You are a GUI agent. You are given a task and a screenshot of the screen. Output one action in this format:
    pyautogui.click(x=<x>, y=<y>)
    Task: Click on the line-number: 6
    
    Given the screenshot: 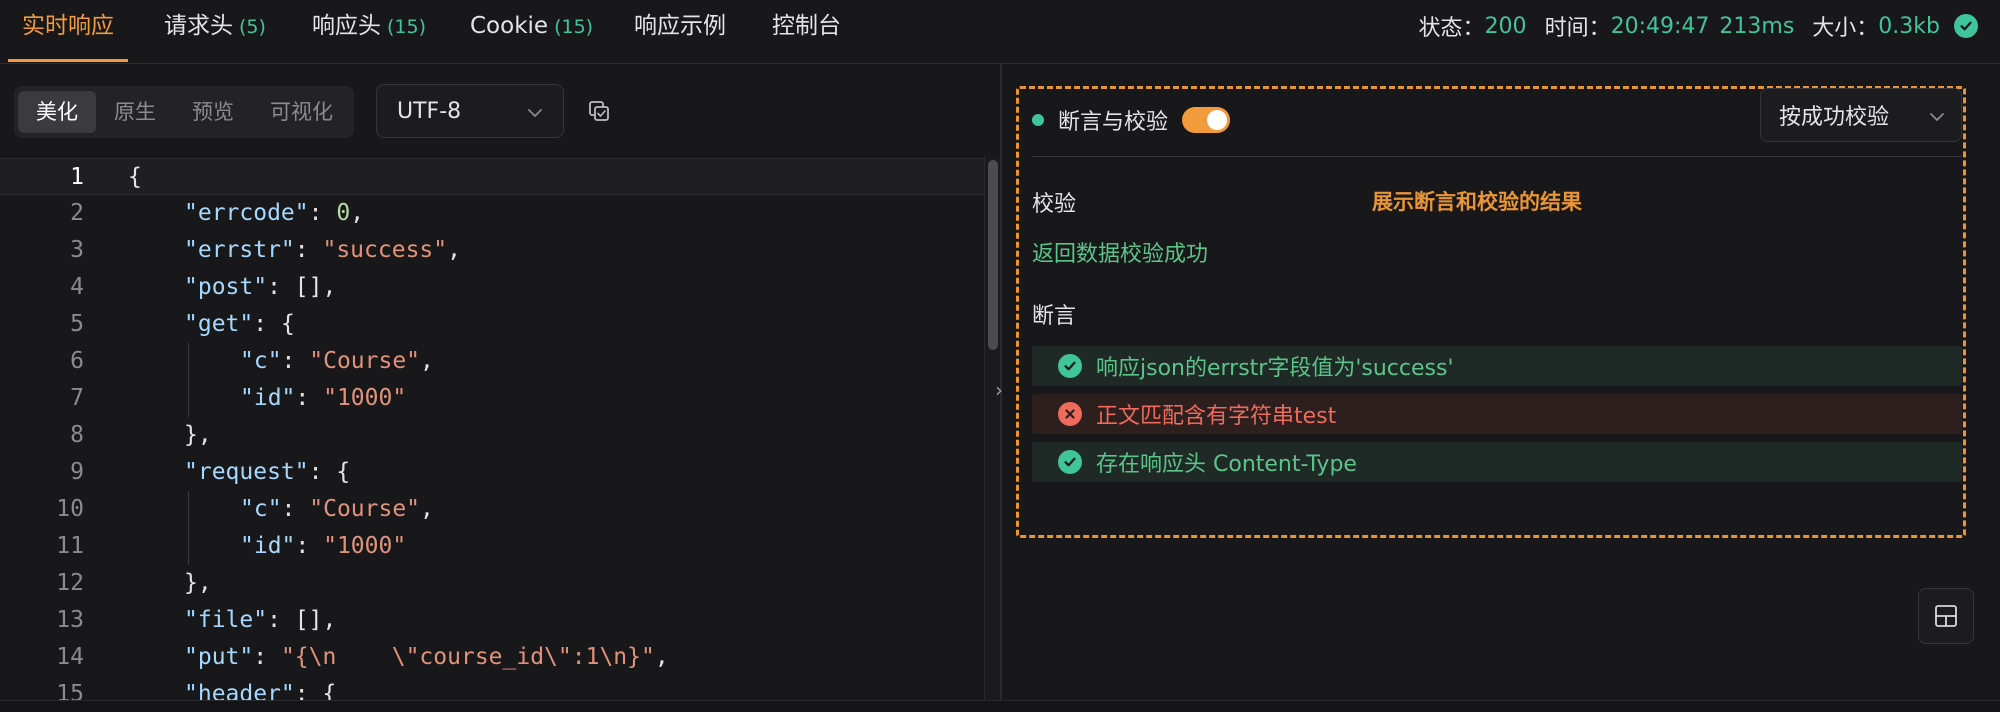 What is the action you would take?
    pyautogui.click(x=77, y=361)
    